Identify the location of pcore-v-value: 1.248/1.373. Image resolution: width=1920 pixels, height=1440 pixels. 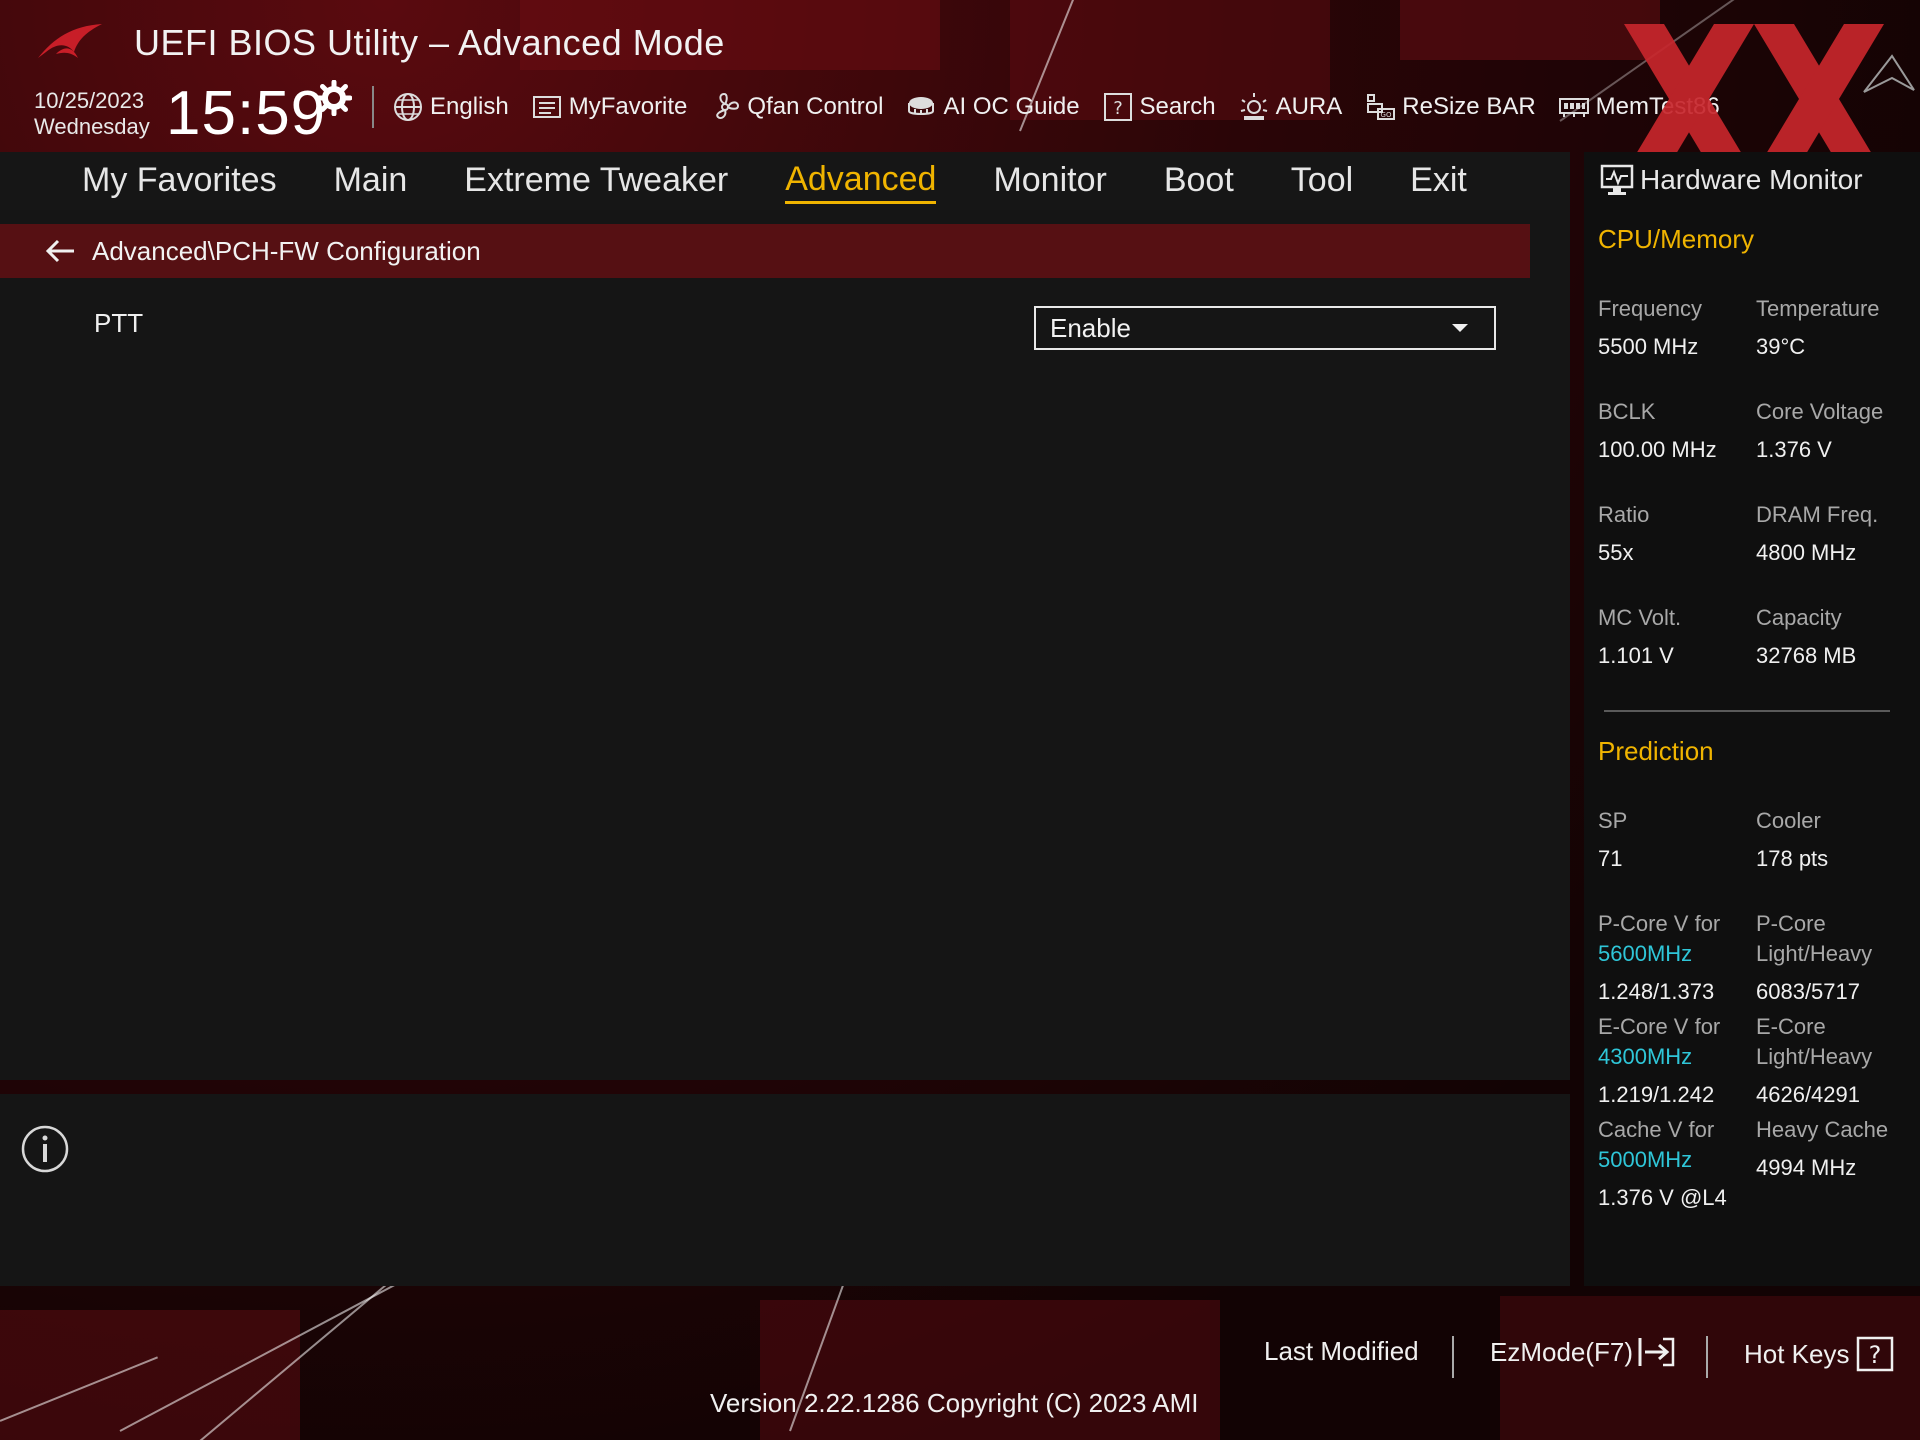
(1656, 991).